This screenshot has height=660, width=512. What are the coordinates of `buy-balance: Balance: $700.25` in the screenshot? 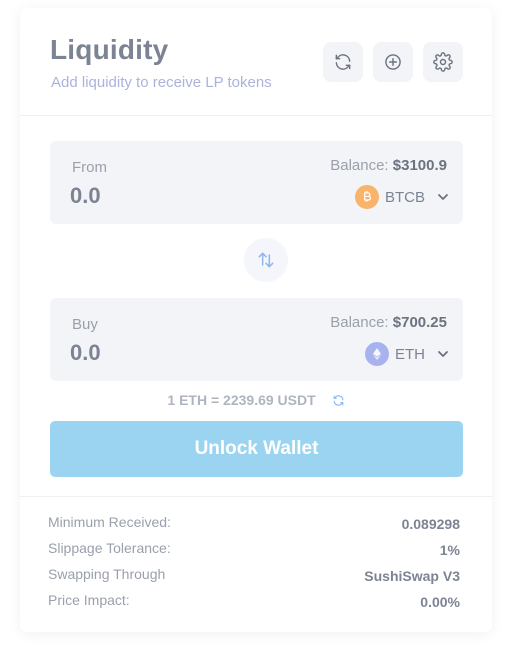 It's located at (388, 322).